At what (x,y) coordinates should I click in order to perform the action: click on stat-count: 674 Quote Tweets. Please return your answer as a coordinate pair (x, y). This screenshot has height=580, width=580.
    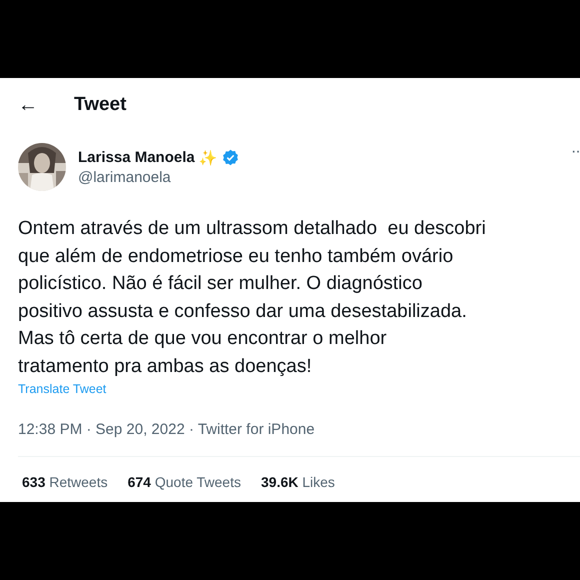
    Looking at the image, I should click on (184, 482).